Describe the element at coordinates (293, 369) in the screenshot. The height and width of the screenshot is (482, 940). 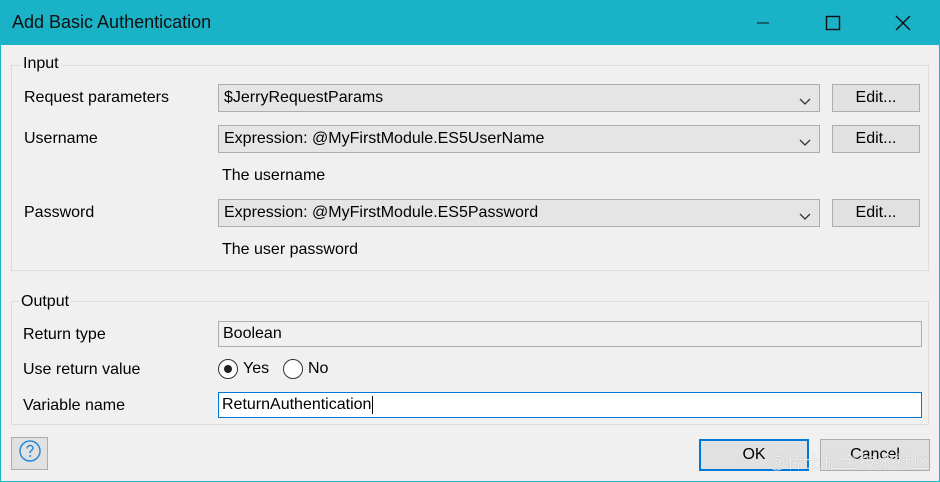
I see `radio-no-indicator` at that location.